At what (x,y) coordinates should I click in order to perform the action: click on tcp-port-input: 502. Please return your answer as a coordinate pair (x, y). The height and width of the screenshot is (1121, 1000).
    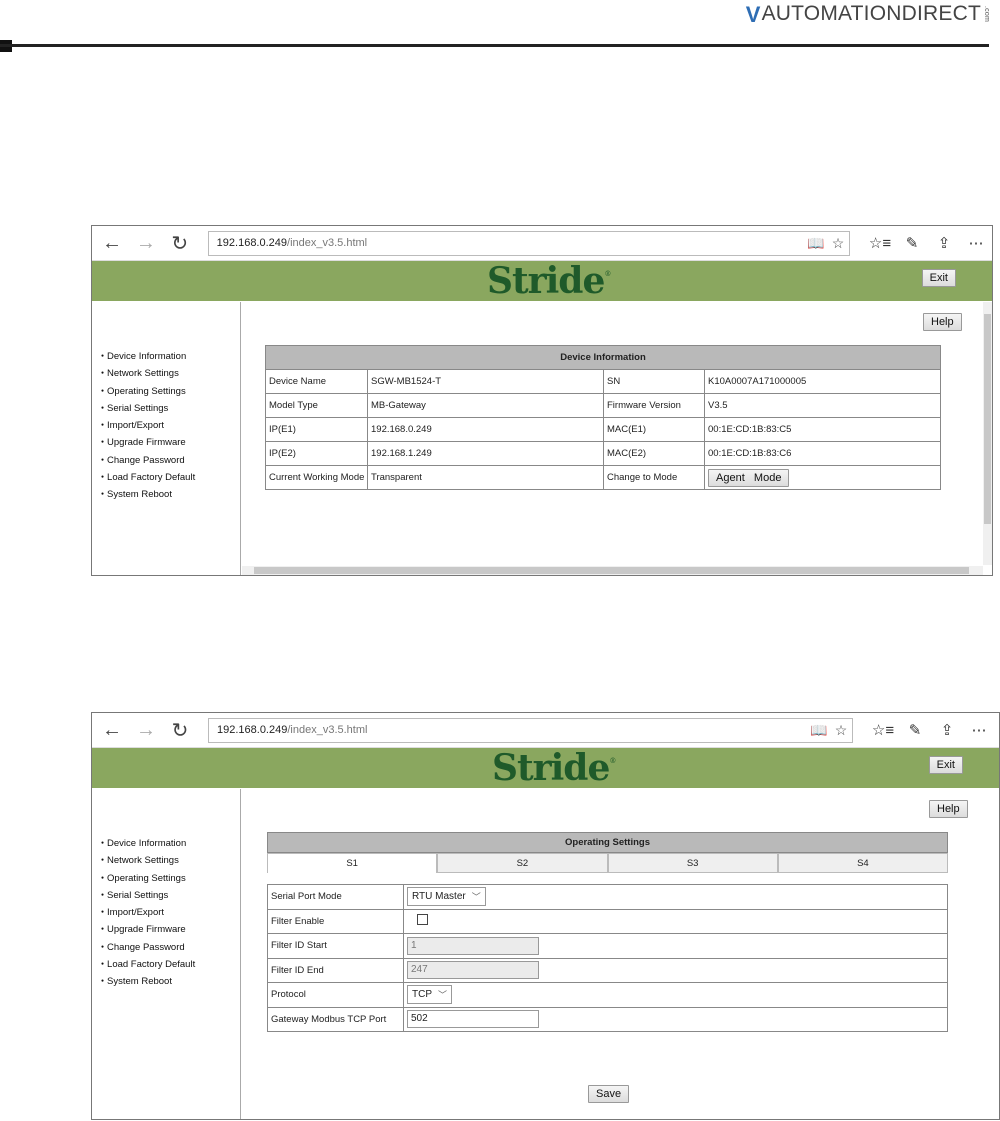
    Looking at the image, I should click on (473, 1019).